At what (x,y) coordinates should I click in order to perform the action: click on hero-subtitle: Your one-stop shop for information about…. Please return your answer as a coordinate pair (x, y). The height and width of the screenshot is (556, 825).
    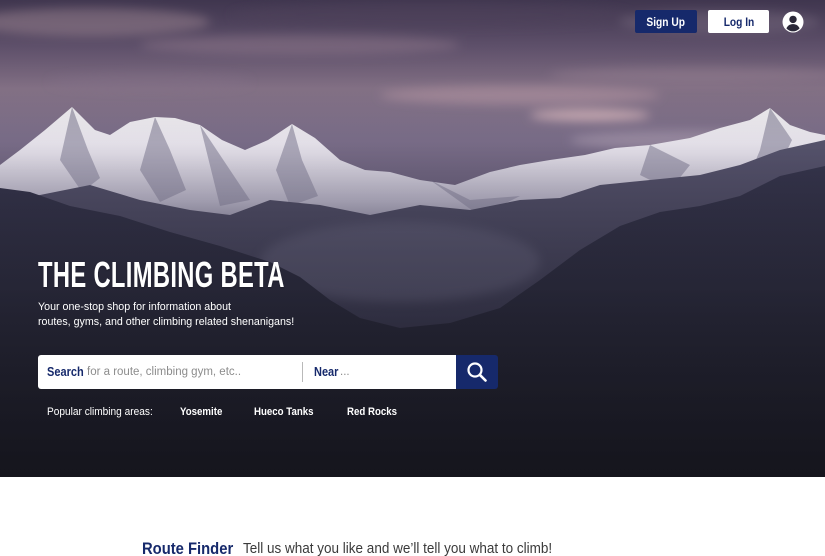
    Looking at the image, I should click on (170, 315).